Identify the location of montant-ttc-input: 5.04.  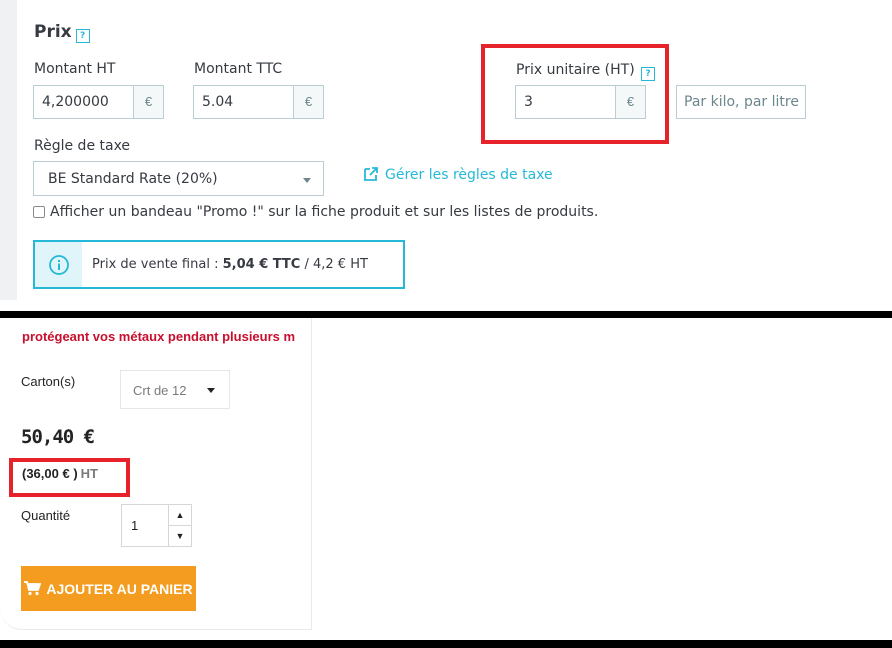
(243, 102).